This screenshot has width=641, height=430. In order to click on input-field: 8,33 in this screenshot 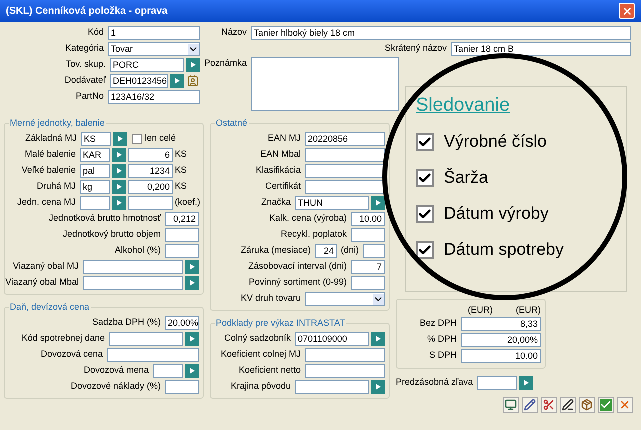, I will do `click(501, 324)`.